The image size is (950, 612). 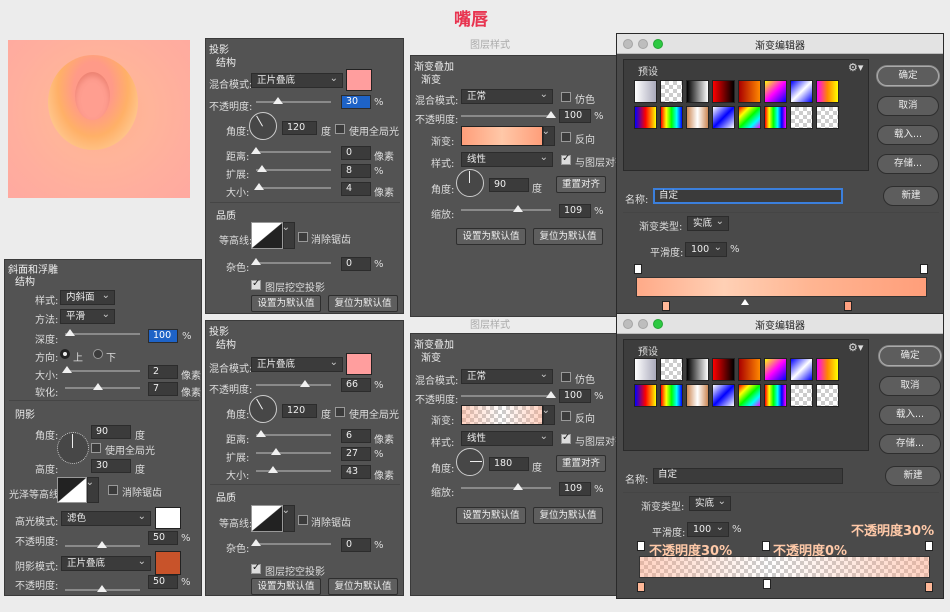 What do you see at coordinates (98, 354) in the screenshot?
I see `radio-down` at bounding box center [98, 354].